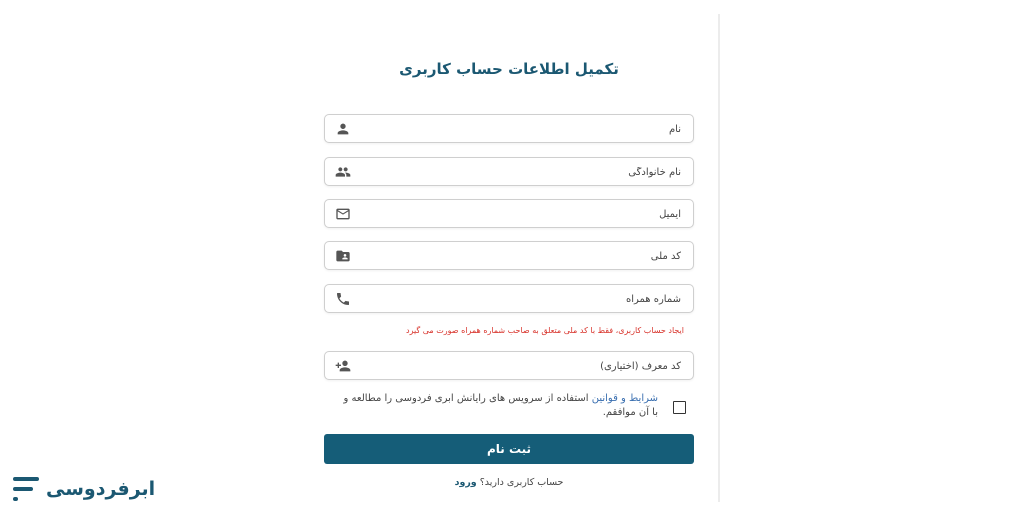 This screenshot has width=1024, height=515. Describe the element at coordinates (343, 172) in the screenshot. I see `group-icon` at that location.